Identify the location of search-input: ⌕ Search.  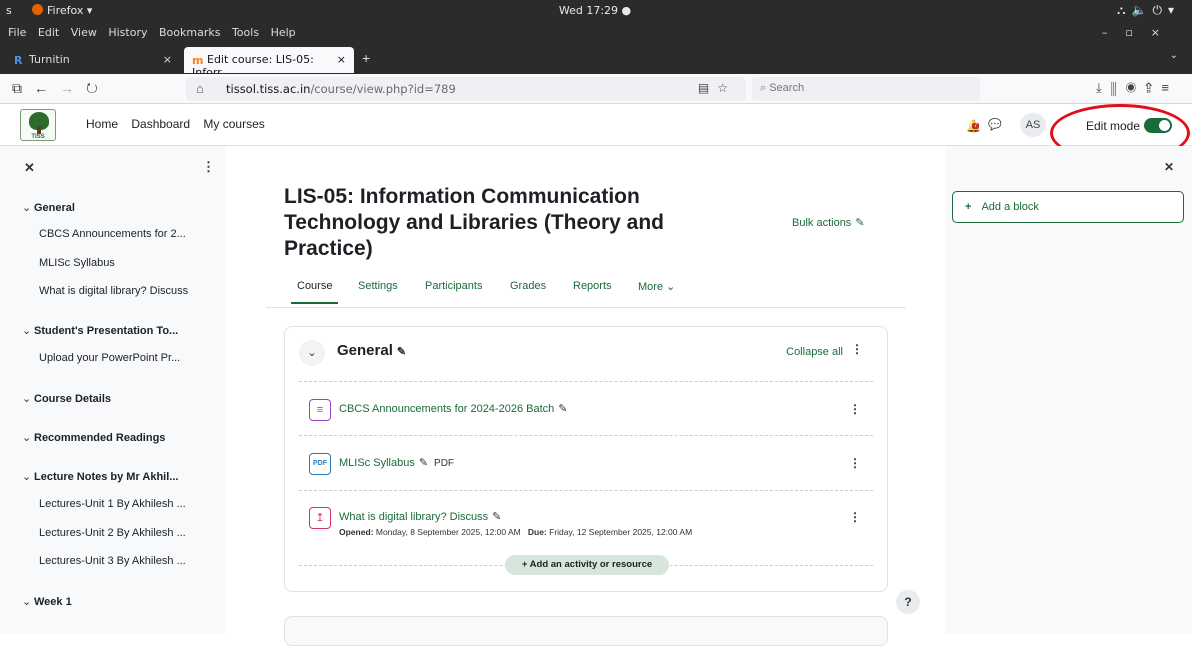
(866, 89).